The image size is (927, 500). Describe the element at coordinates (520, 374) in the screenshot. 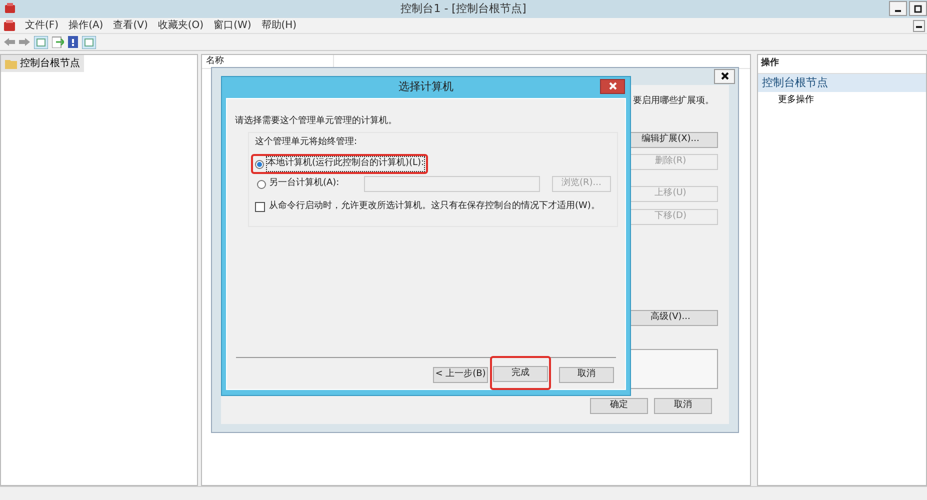

I see `dialog-button: 完成` at that location.